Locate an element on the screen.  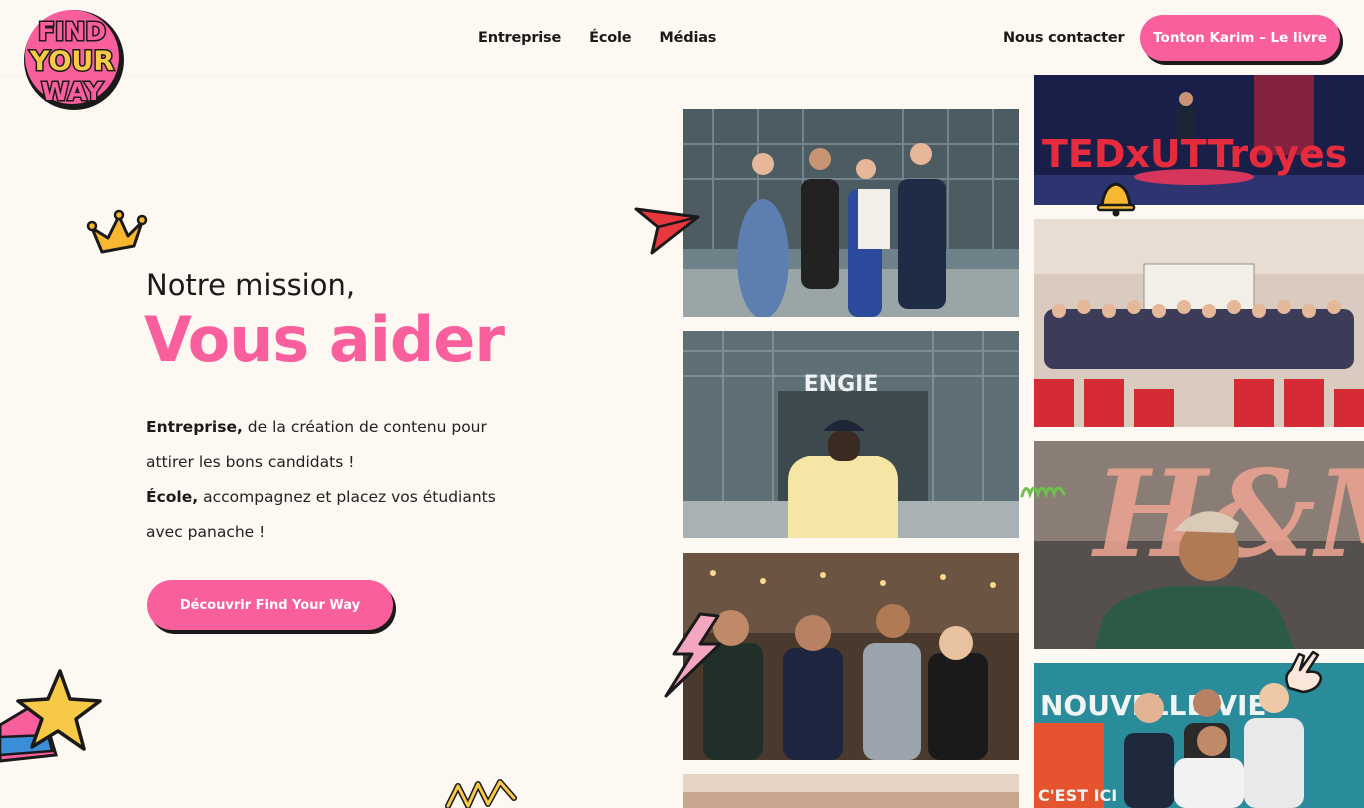
logo-graphic: FIND YOUR WAY is located at coordinates (74, 60).